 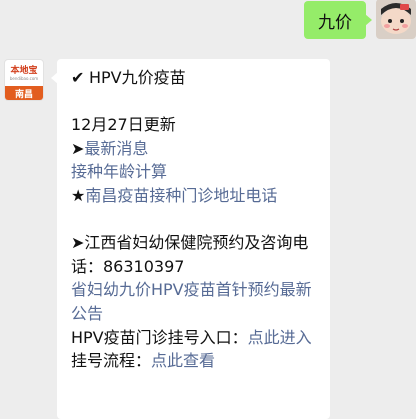 I want to click on user-avatar, so click(x=396, y=19).